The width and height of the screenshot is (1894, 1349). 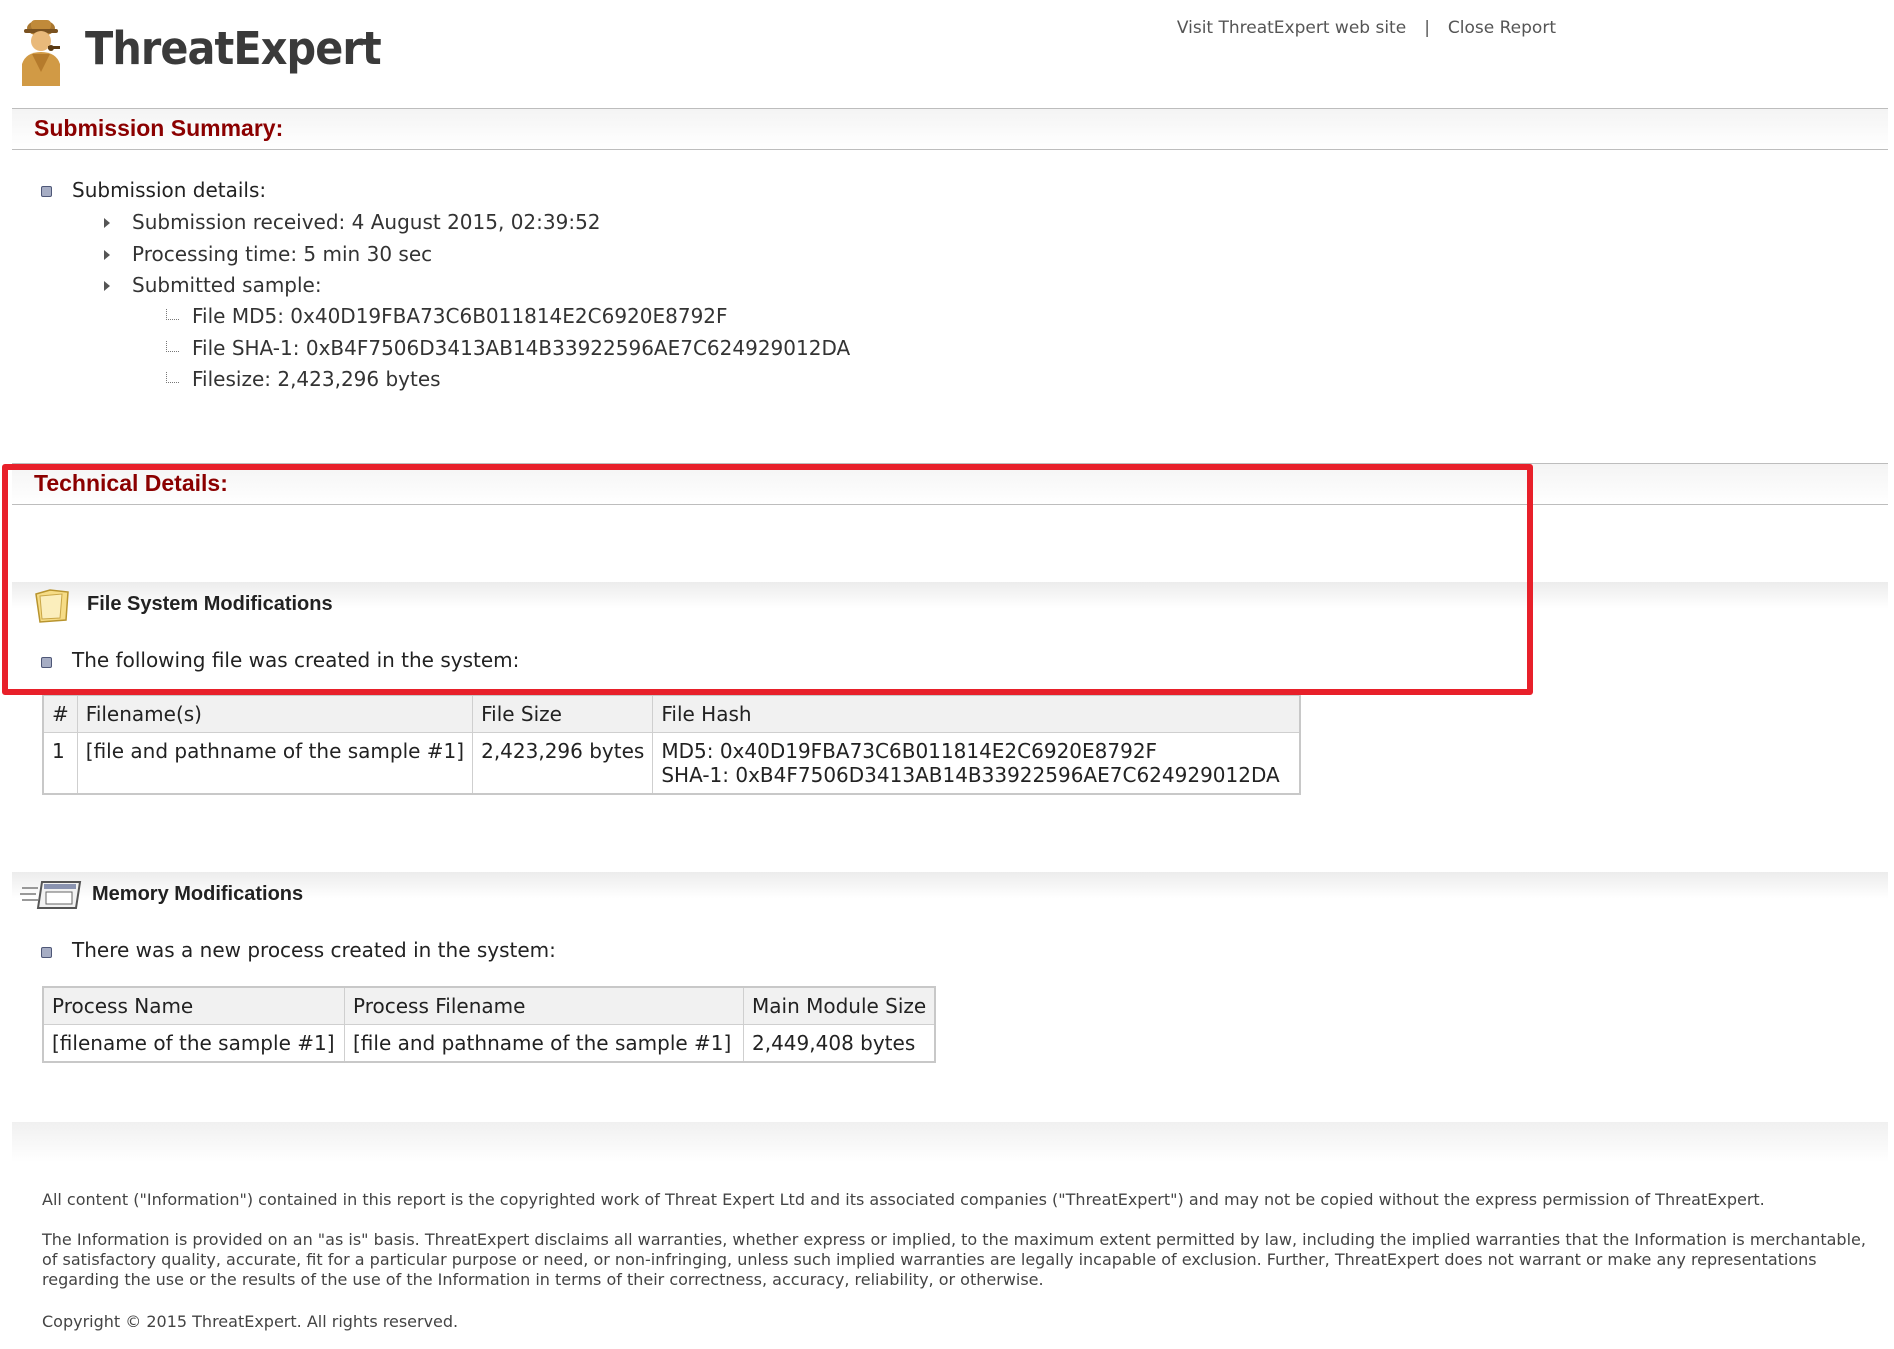 I want to click on visit-site-link: Visit ThreatExpert web site, so click(x=1291, y=28).